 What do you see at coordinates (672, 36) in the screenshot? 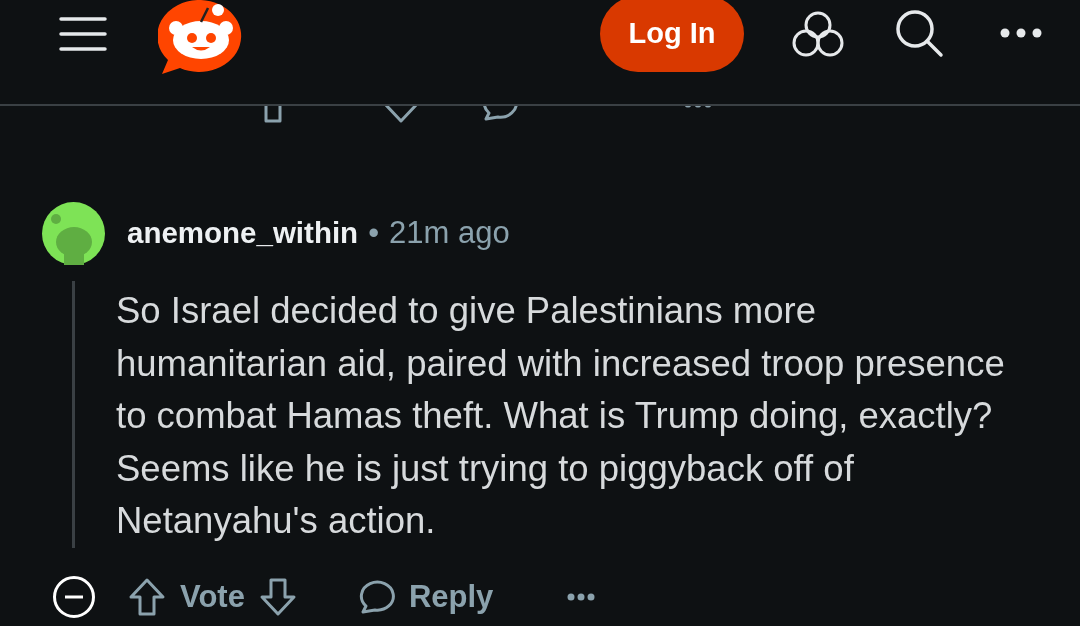
I see `login-button: Log In` at bounding box center [672, 36].